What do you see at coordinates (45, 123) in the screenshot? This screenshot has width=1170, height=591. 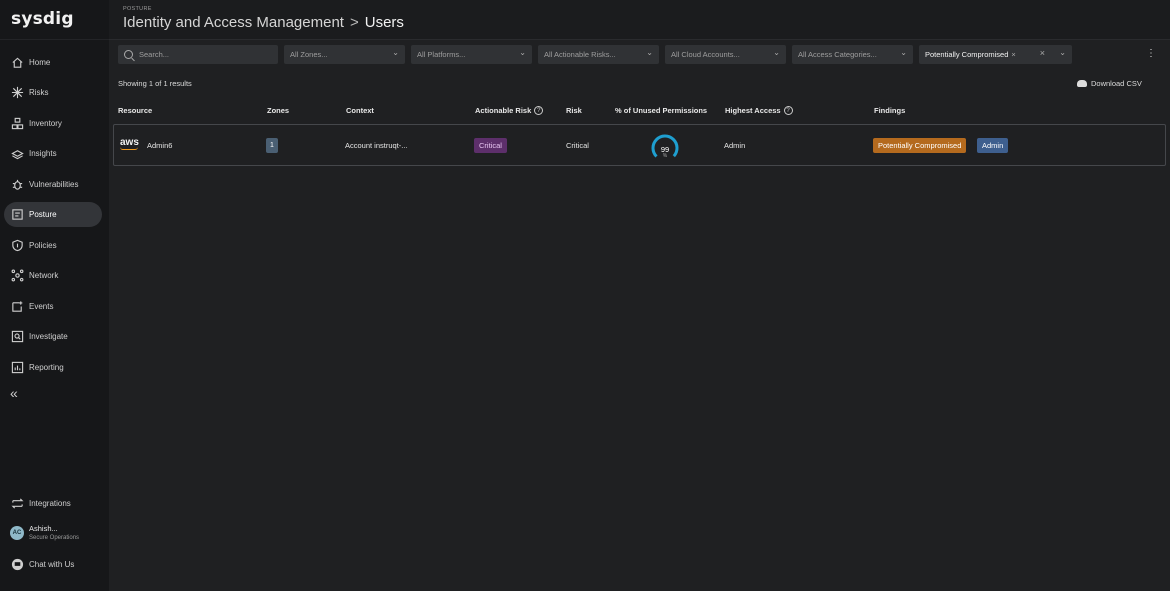 I see `nav-label: Inventory` at bounding box center [45, 123].